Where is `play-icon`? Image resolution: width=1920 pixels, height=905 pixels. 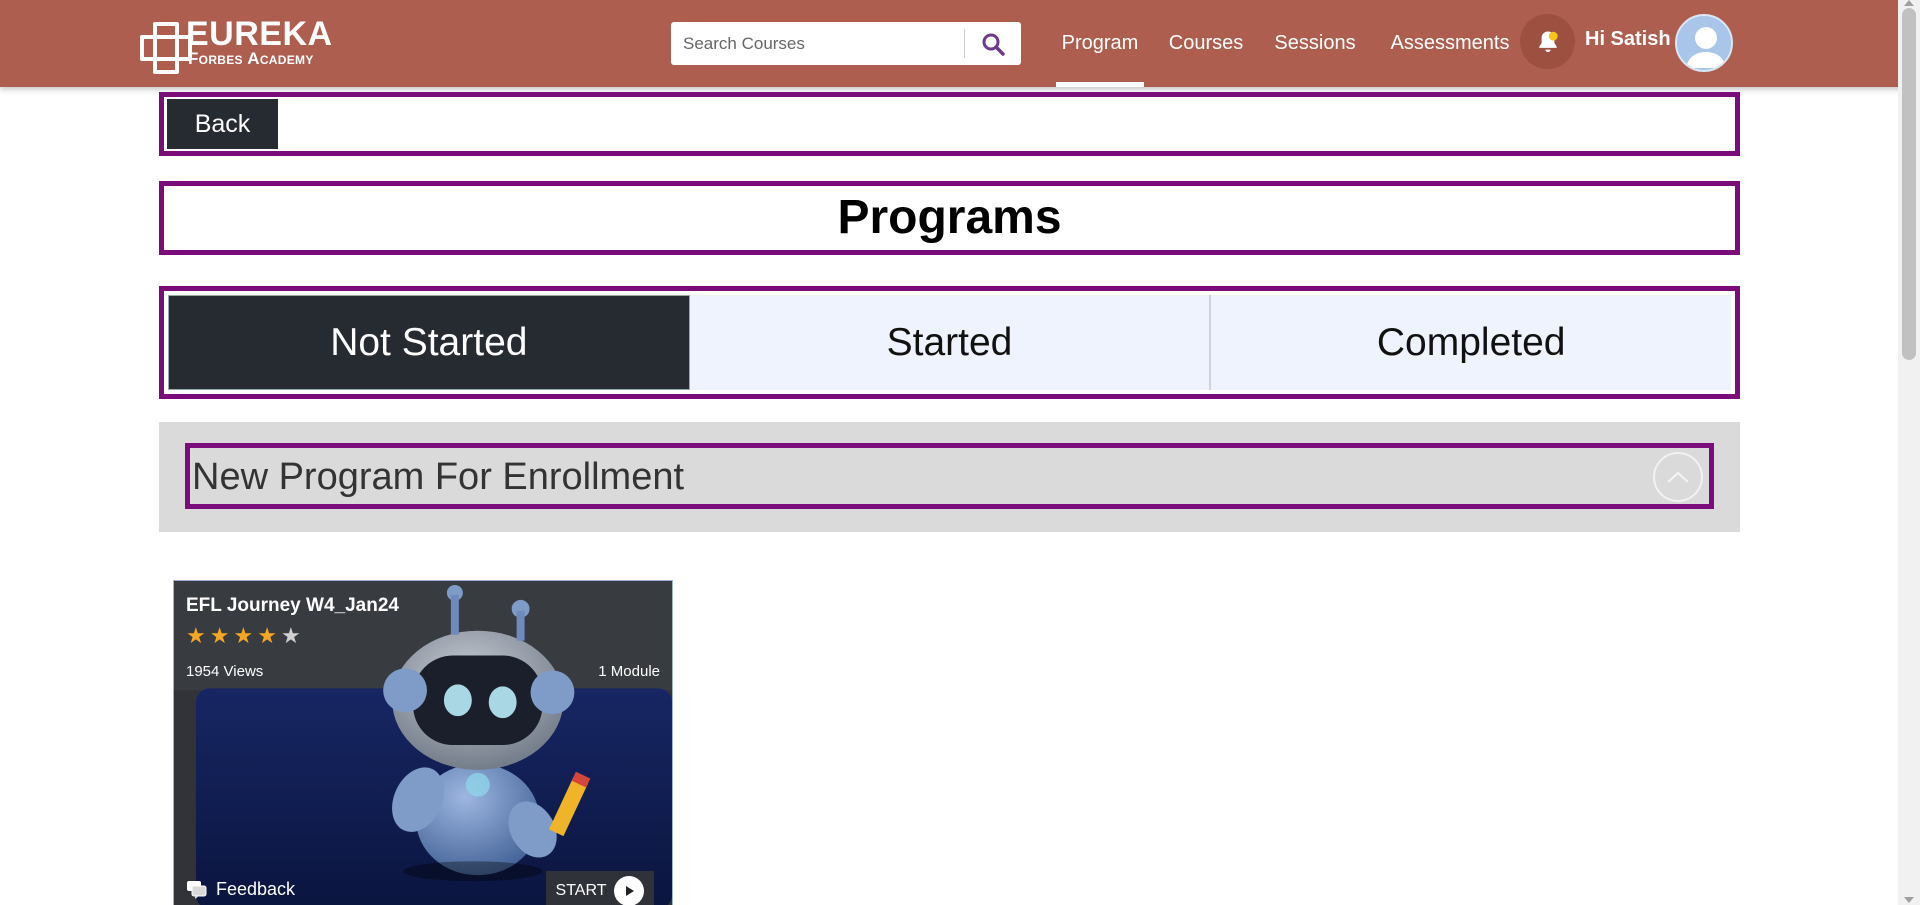
play-icon is located at coordinates (629, 890).